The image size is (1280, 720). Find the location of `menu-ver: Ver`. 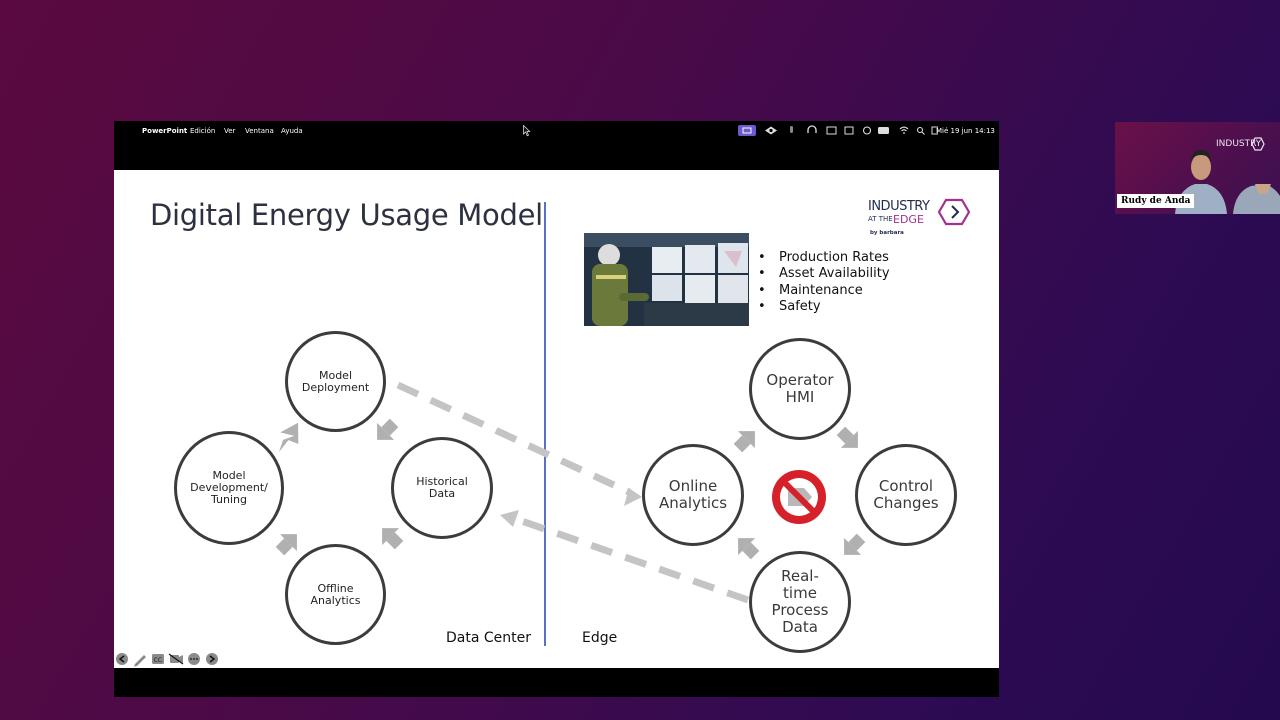

menu-ver: Ver is located at coordinates (229, 131).